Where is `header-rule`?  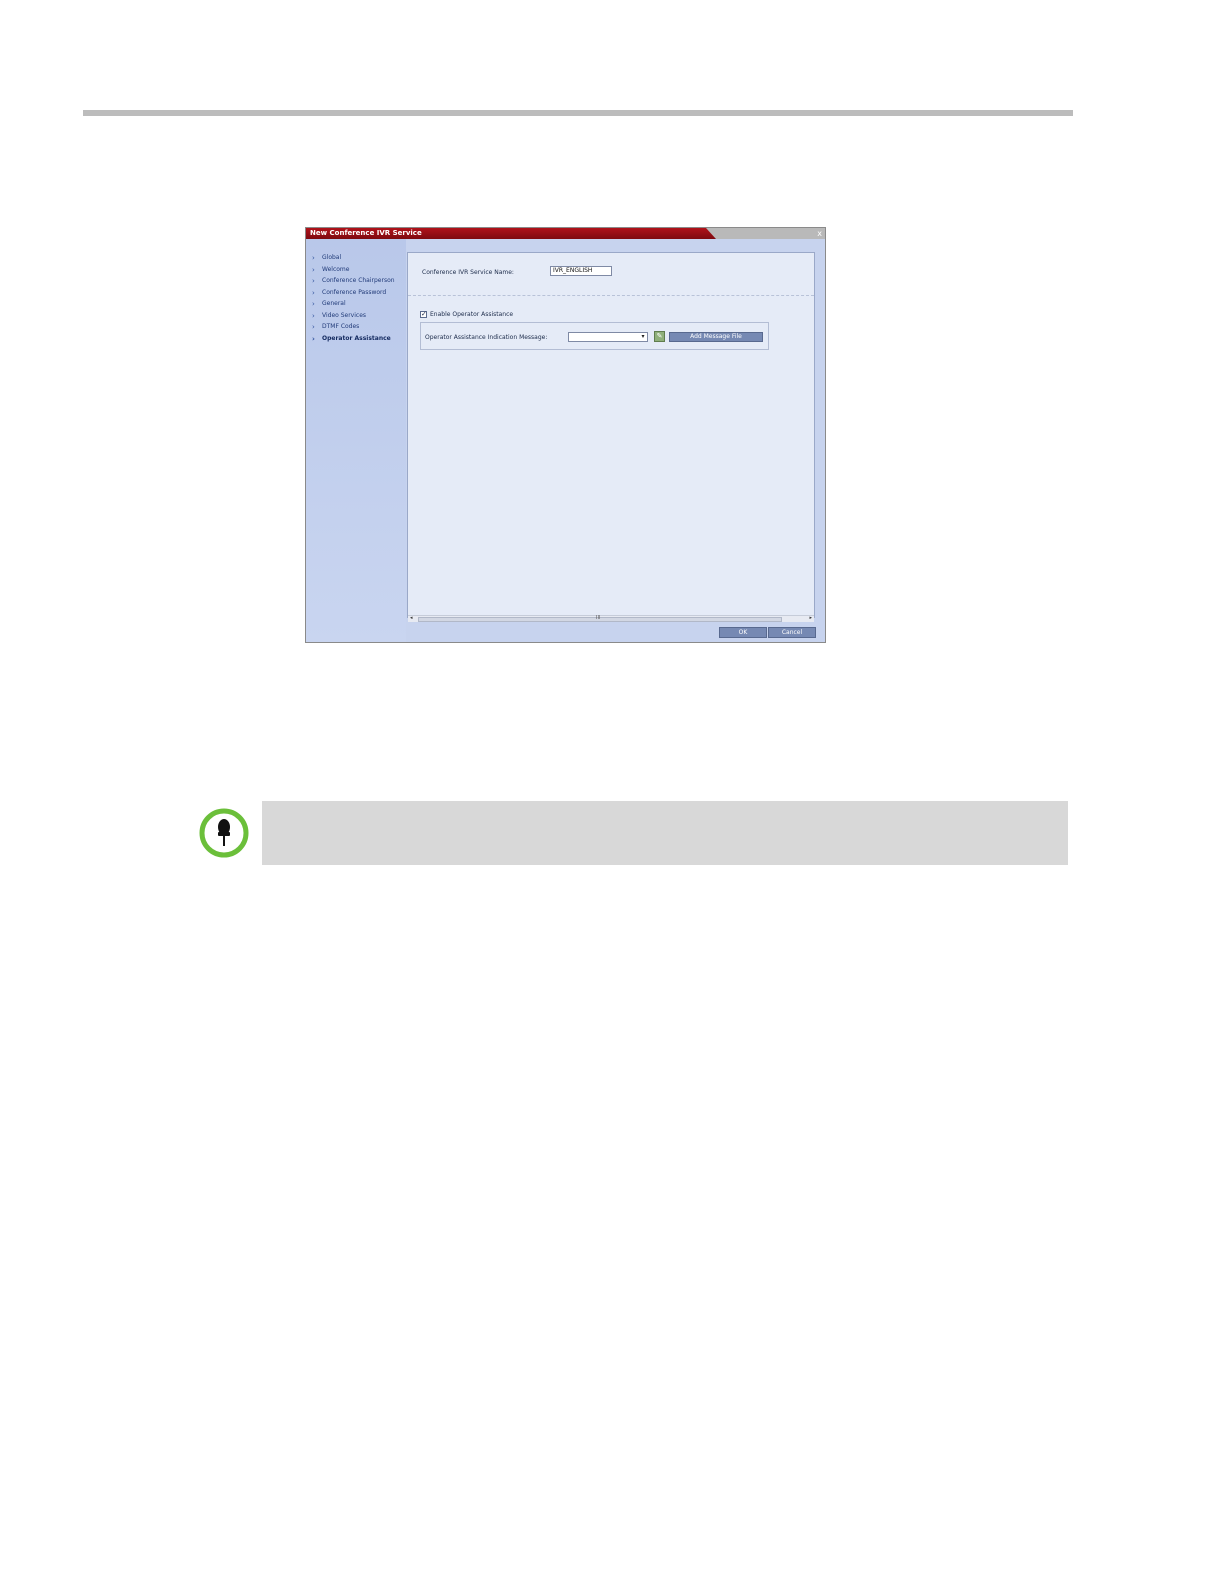 header-rule is located at coordinates (578, 113).